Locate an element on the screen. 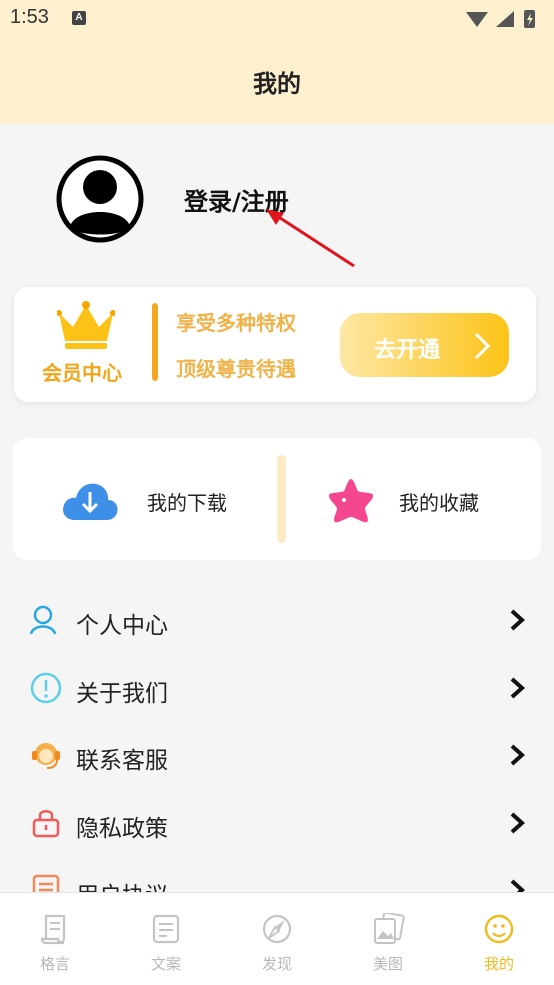 This screenshot has height=985, width=554. quick-actions-divider is located at coordinates (281, 499).